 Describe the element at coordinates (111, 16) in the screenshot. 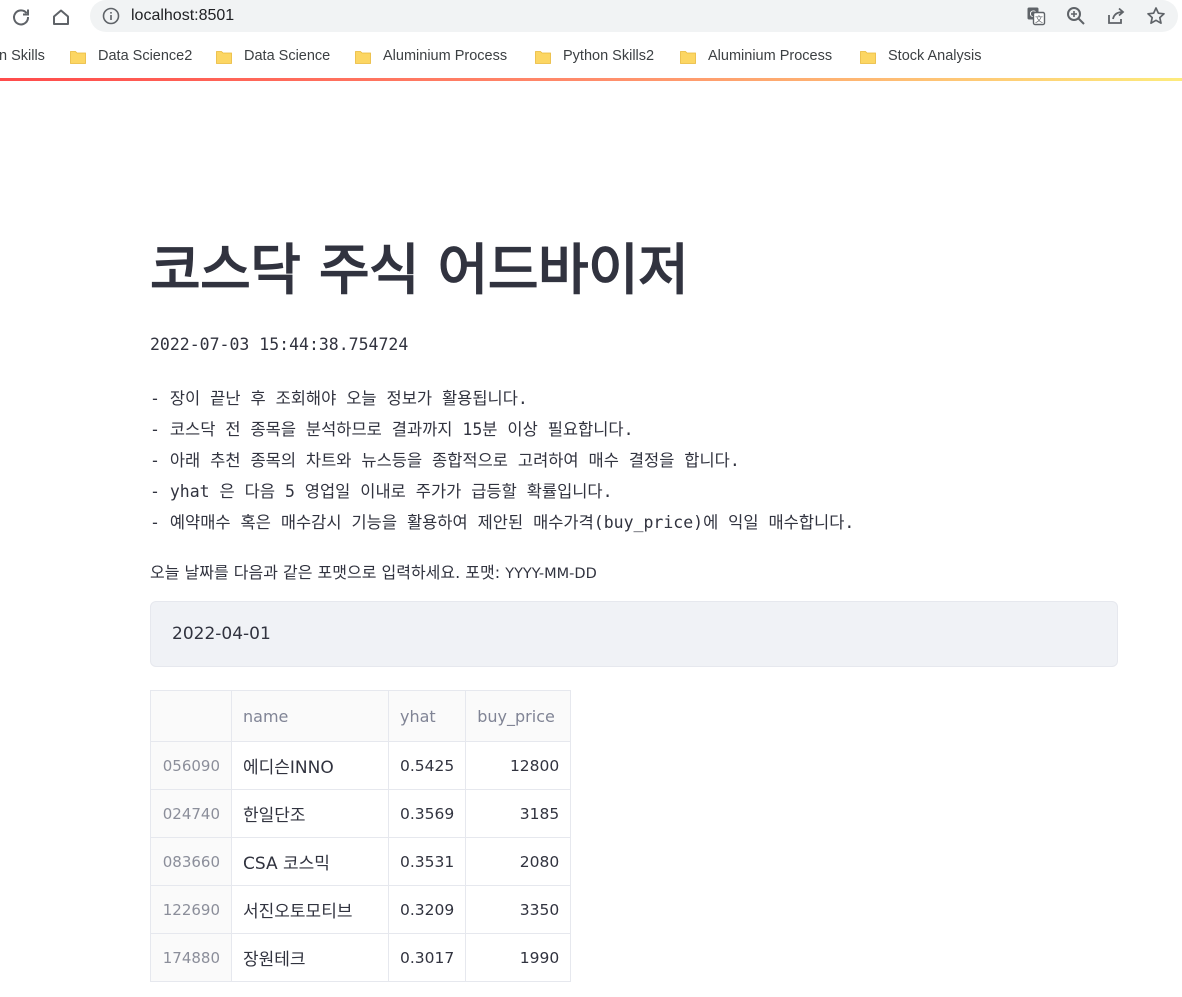

I see `site-info-icon` at that location.